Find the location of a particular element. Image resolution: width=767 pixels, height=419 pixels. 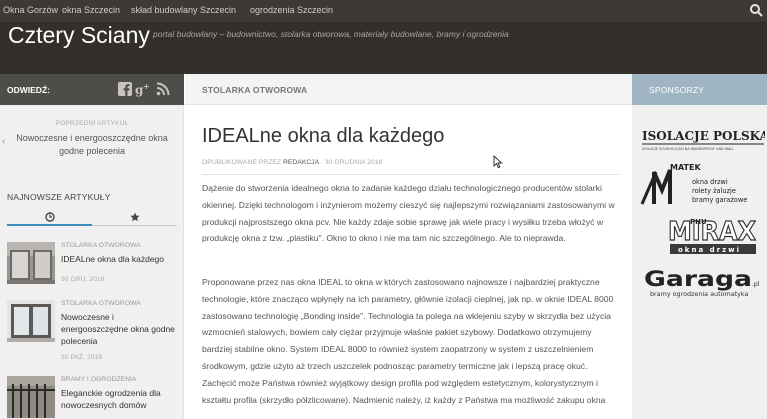

visit-bar: ODWIEDŹ: g + is located at coordinates (92, 89).